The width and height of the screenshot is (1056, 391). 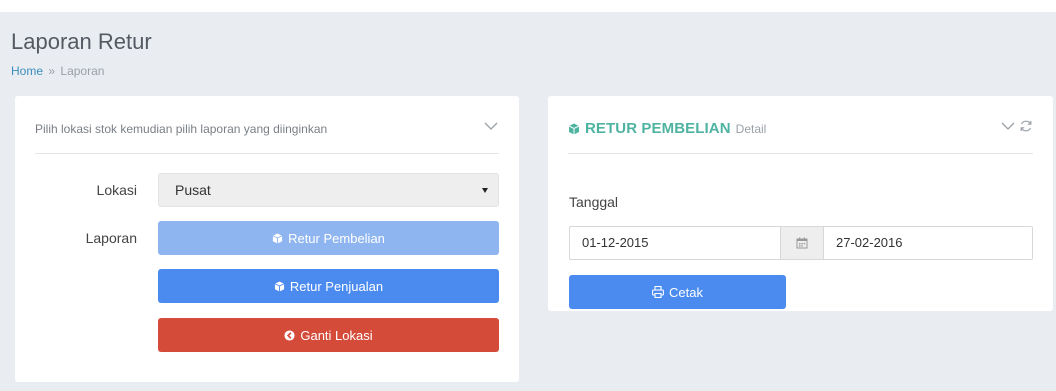 I want to click on date-range-group: 01-12-2015 27-02-2016, so click(x=801, y=243).